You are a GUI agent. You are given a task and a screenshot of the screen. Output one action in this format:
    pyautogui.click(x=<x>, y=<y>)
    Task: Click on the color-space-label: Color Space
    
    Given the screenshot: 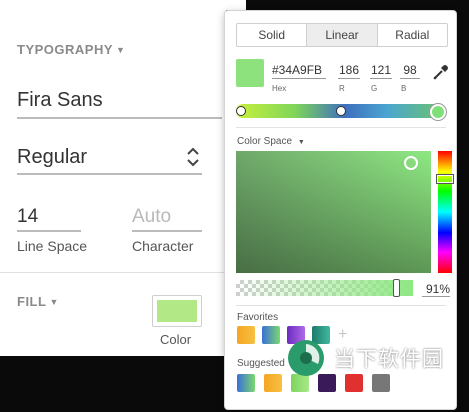 What is the action you would take?
    pyautogui.click(x=265, y=141)
    